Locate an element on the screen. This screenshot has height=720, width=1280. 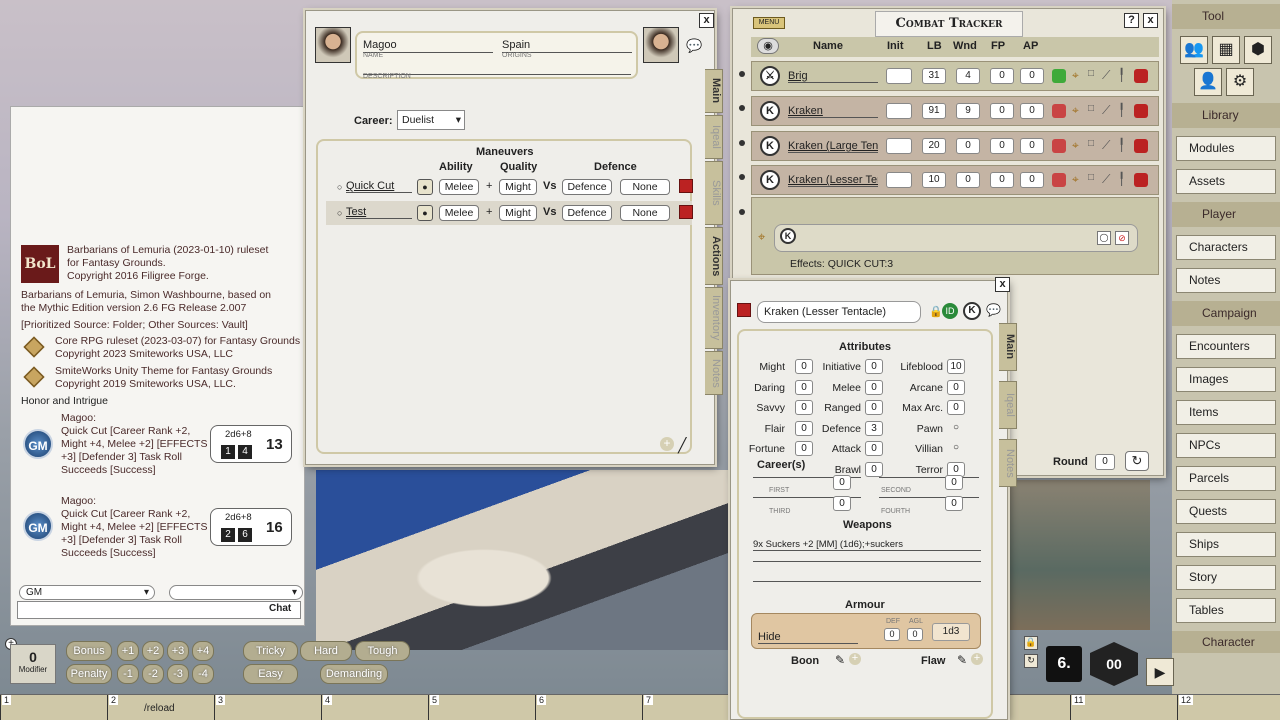
radio-icon: ○ is located at coordinates (339, 213).